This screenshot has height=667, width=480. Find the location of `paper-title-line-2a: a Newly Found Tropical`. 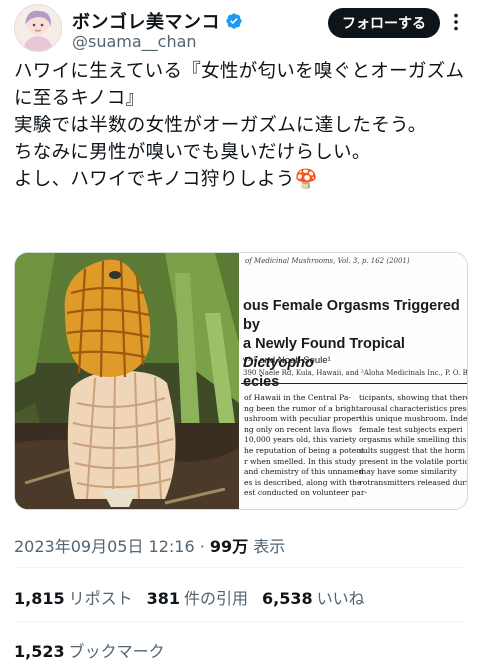

paper-title-line-2a: a Newly Found Tropical is located at coordinates (324, 344).